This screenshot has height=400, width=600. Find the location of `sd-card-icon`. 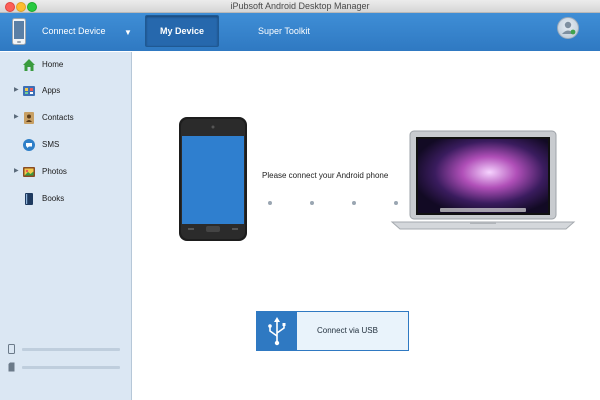

sd-card-icon is located at coordinates (11, 367).